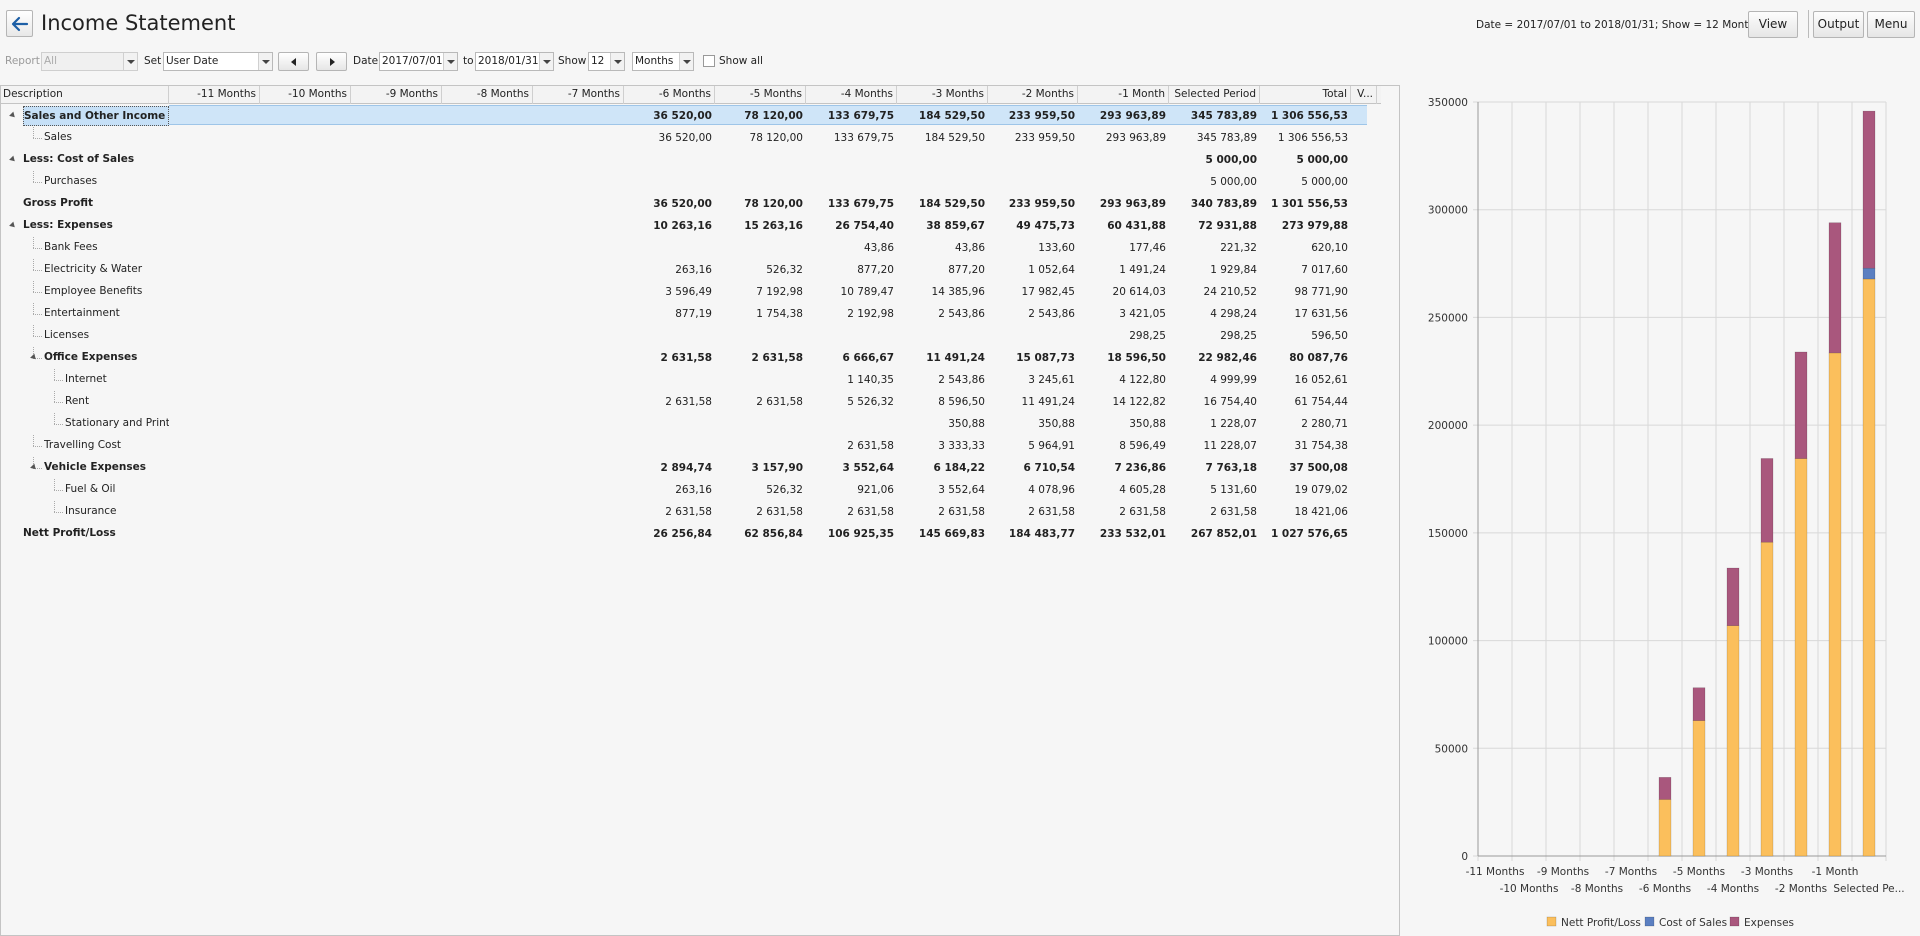 The image size is (1920, 936). What do you see at coordinates (1051, 380) in the screenshot?
I see `value-cell: 3 245,61` at bounding box center [1051, 380].